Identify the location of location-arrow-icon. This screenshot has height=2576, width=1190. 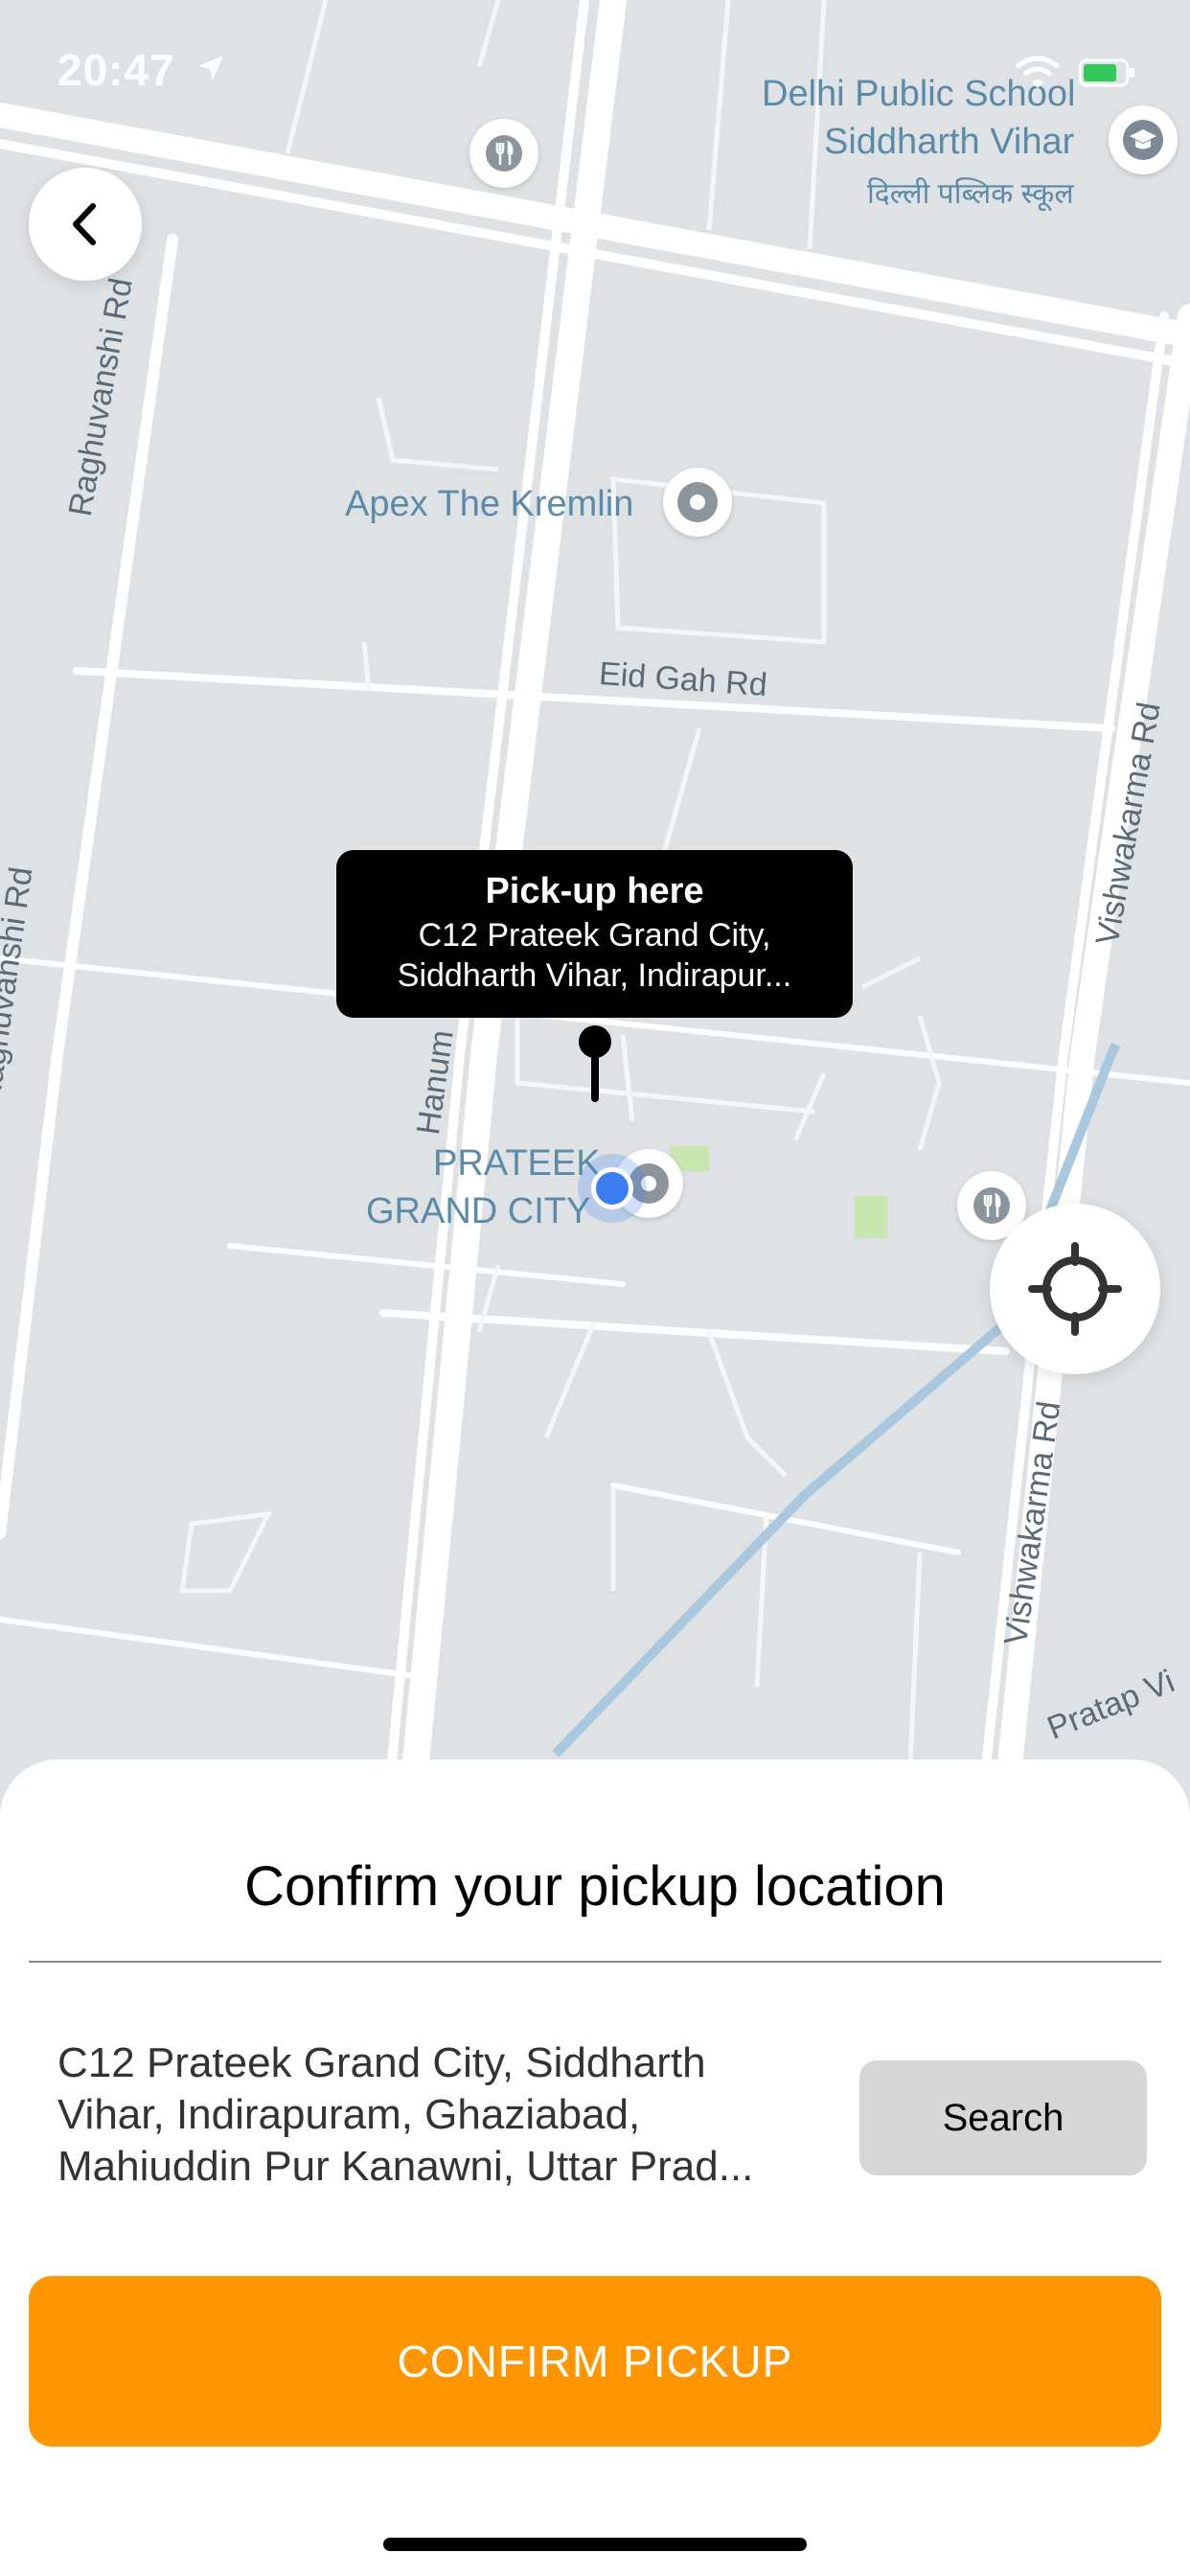
(210, 68).